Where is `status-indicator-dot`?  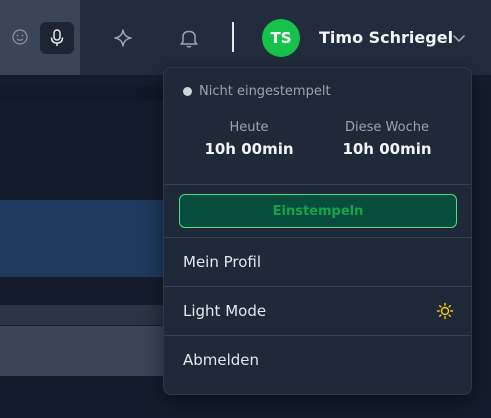 status-indicator-dot is located at coordinates (187, 91).